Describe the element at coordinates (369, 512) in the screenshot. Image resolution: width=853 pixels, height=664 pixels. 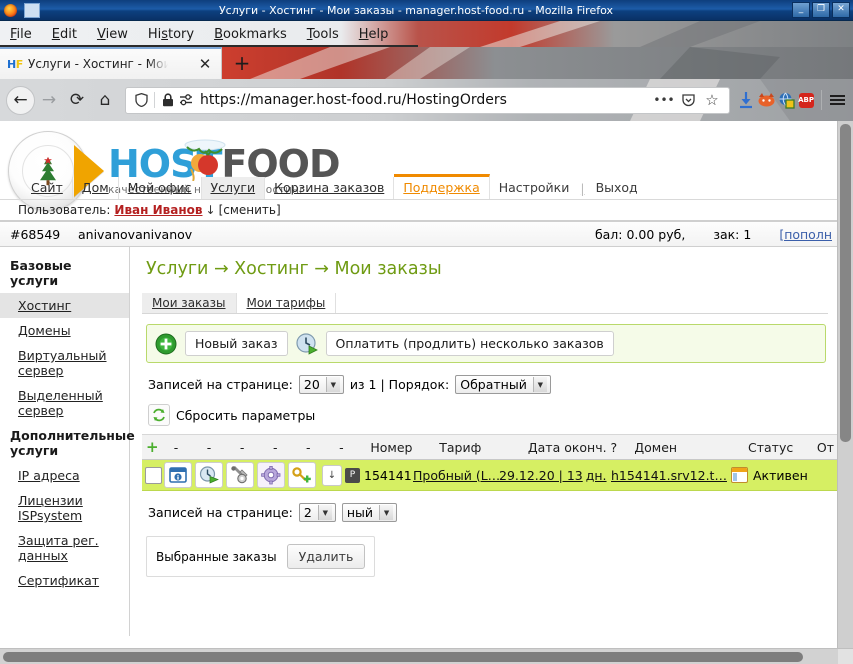
I see `order-select-bottom: ный ▼` at that location.